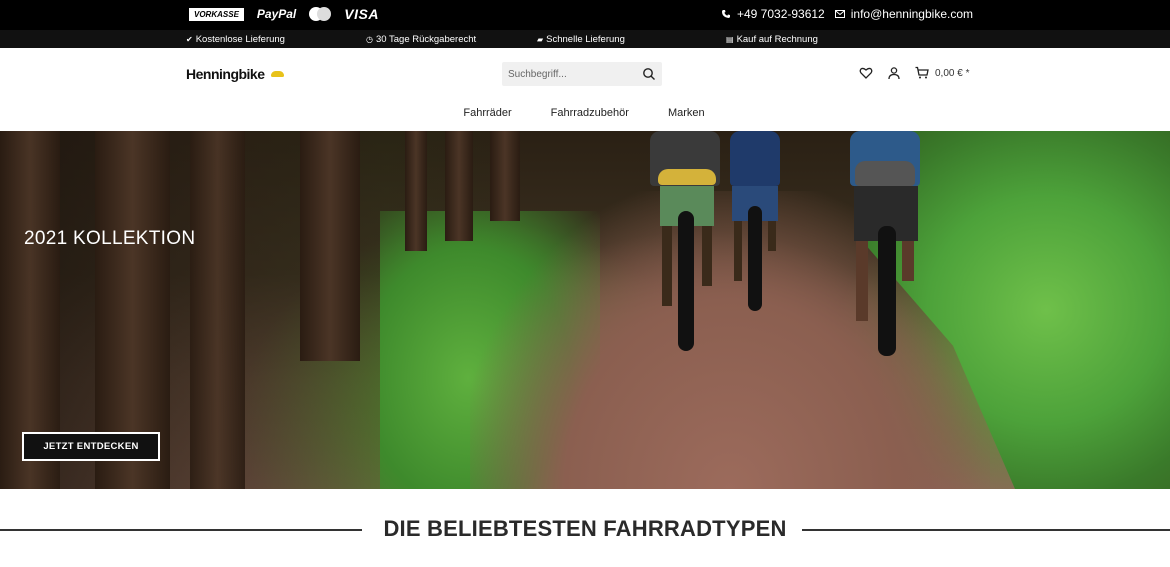  I want to click on usp-label: Schnelle Lieferung, so click(585, 39).